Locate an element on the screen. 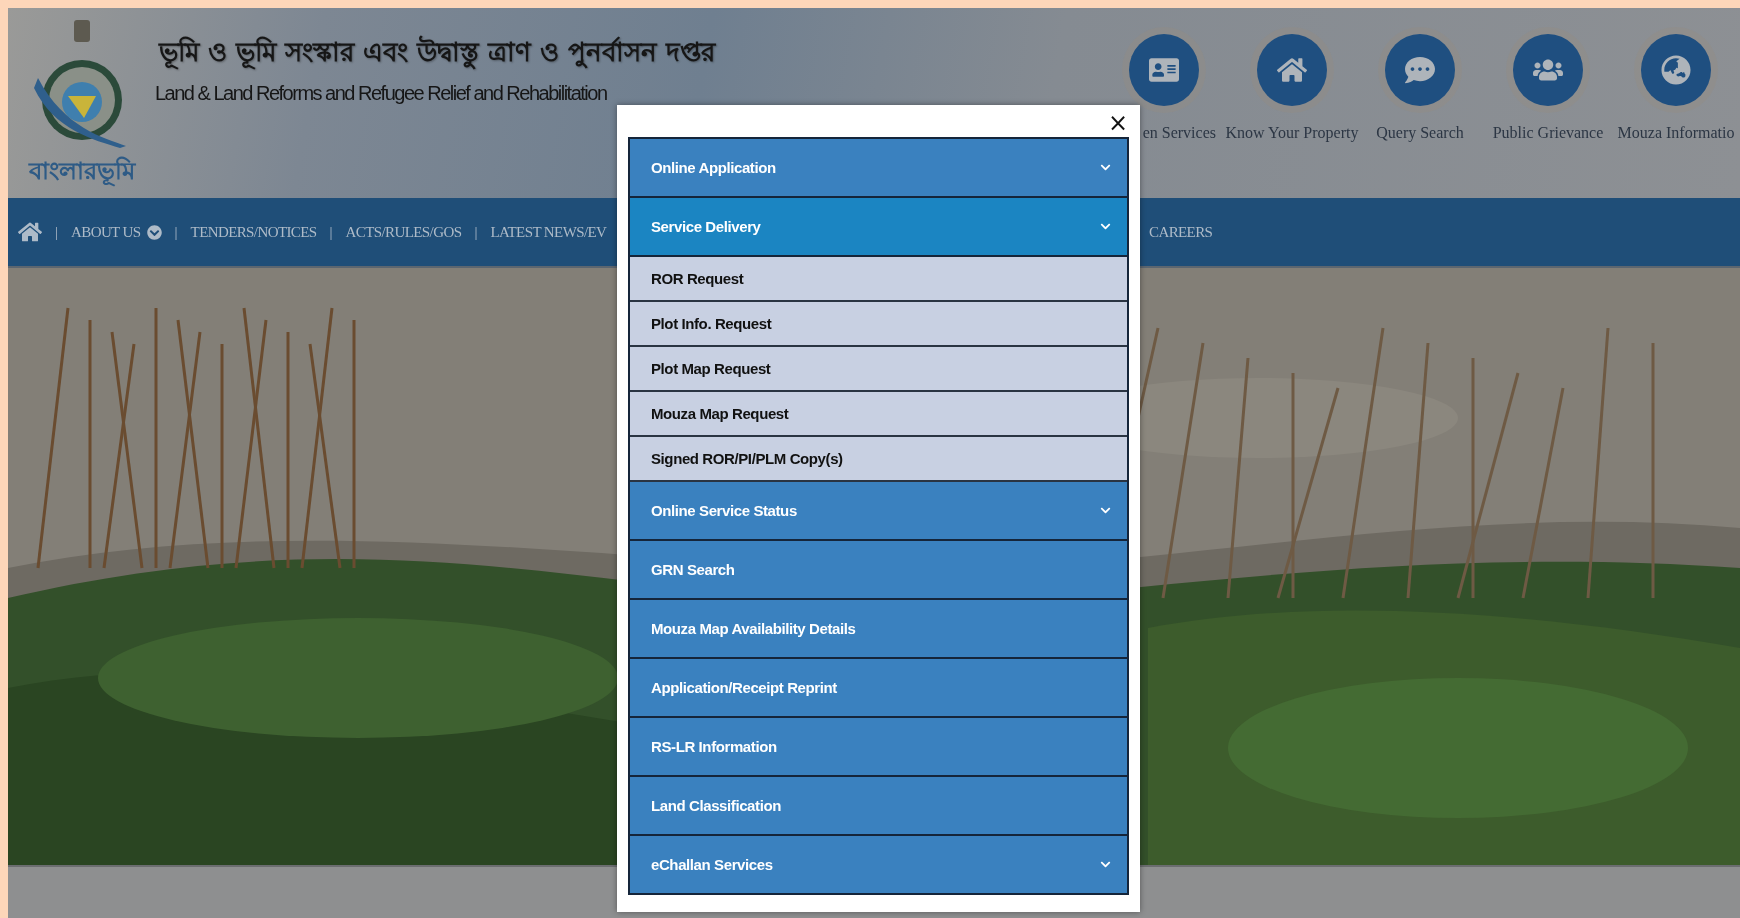 Image resolution: width=1740 pixels, height=918 pixels. nav-link: ACTS/RULES/GOS is located at coordinates (403, 232).